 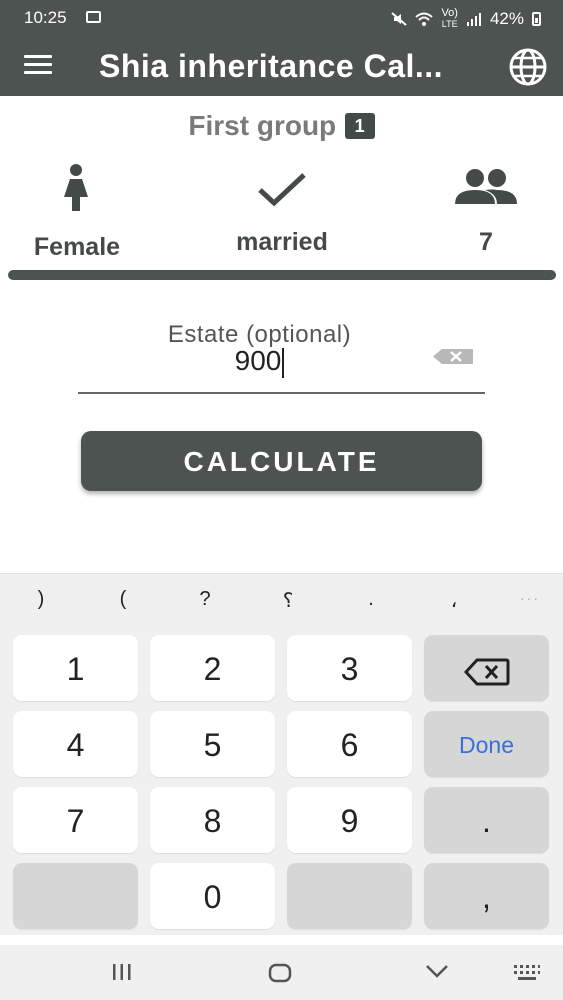 What do you see at coordinates (75, 820) in the screenshot?
I see `key-7: 7` at bounding box center [75, 820].